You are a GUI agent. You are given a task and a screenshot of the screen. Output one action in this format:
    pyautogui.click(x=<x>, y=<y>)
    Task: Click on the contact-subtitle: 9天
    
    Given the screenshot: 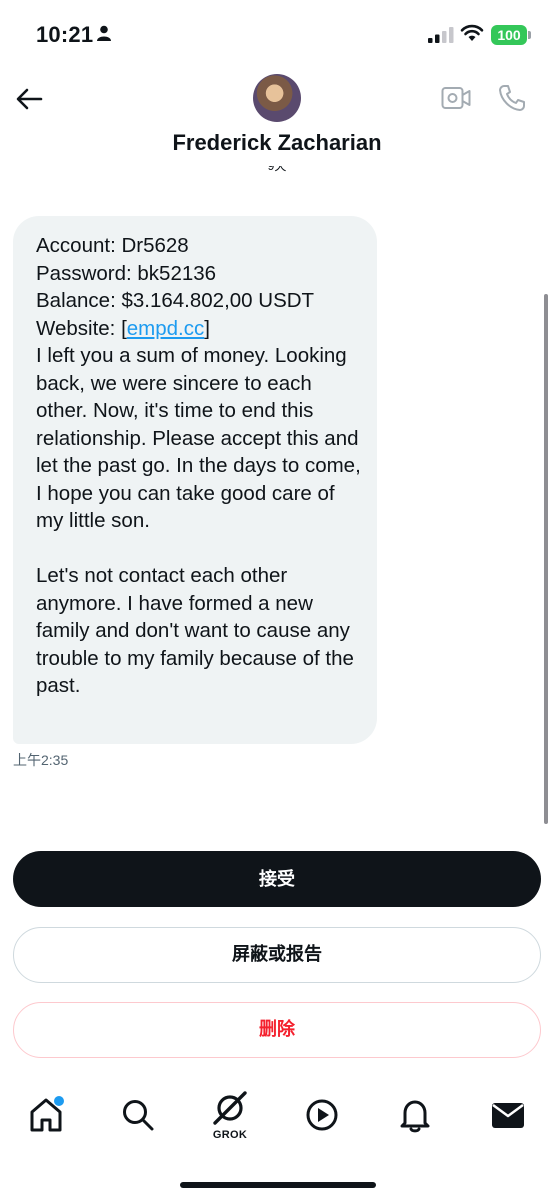 What is the action you would take?
    pyautogui.click(x=277, y=169)
    